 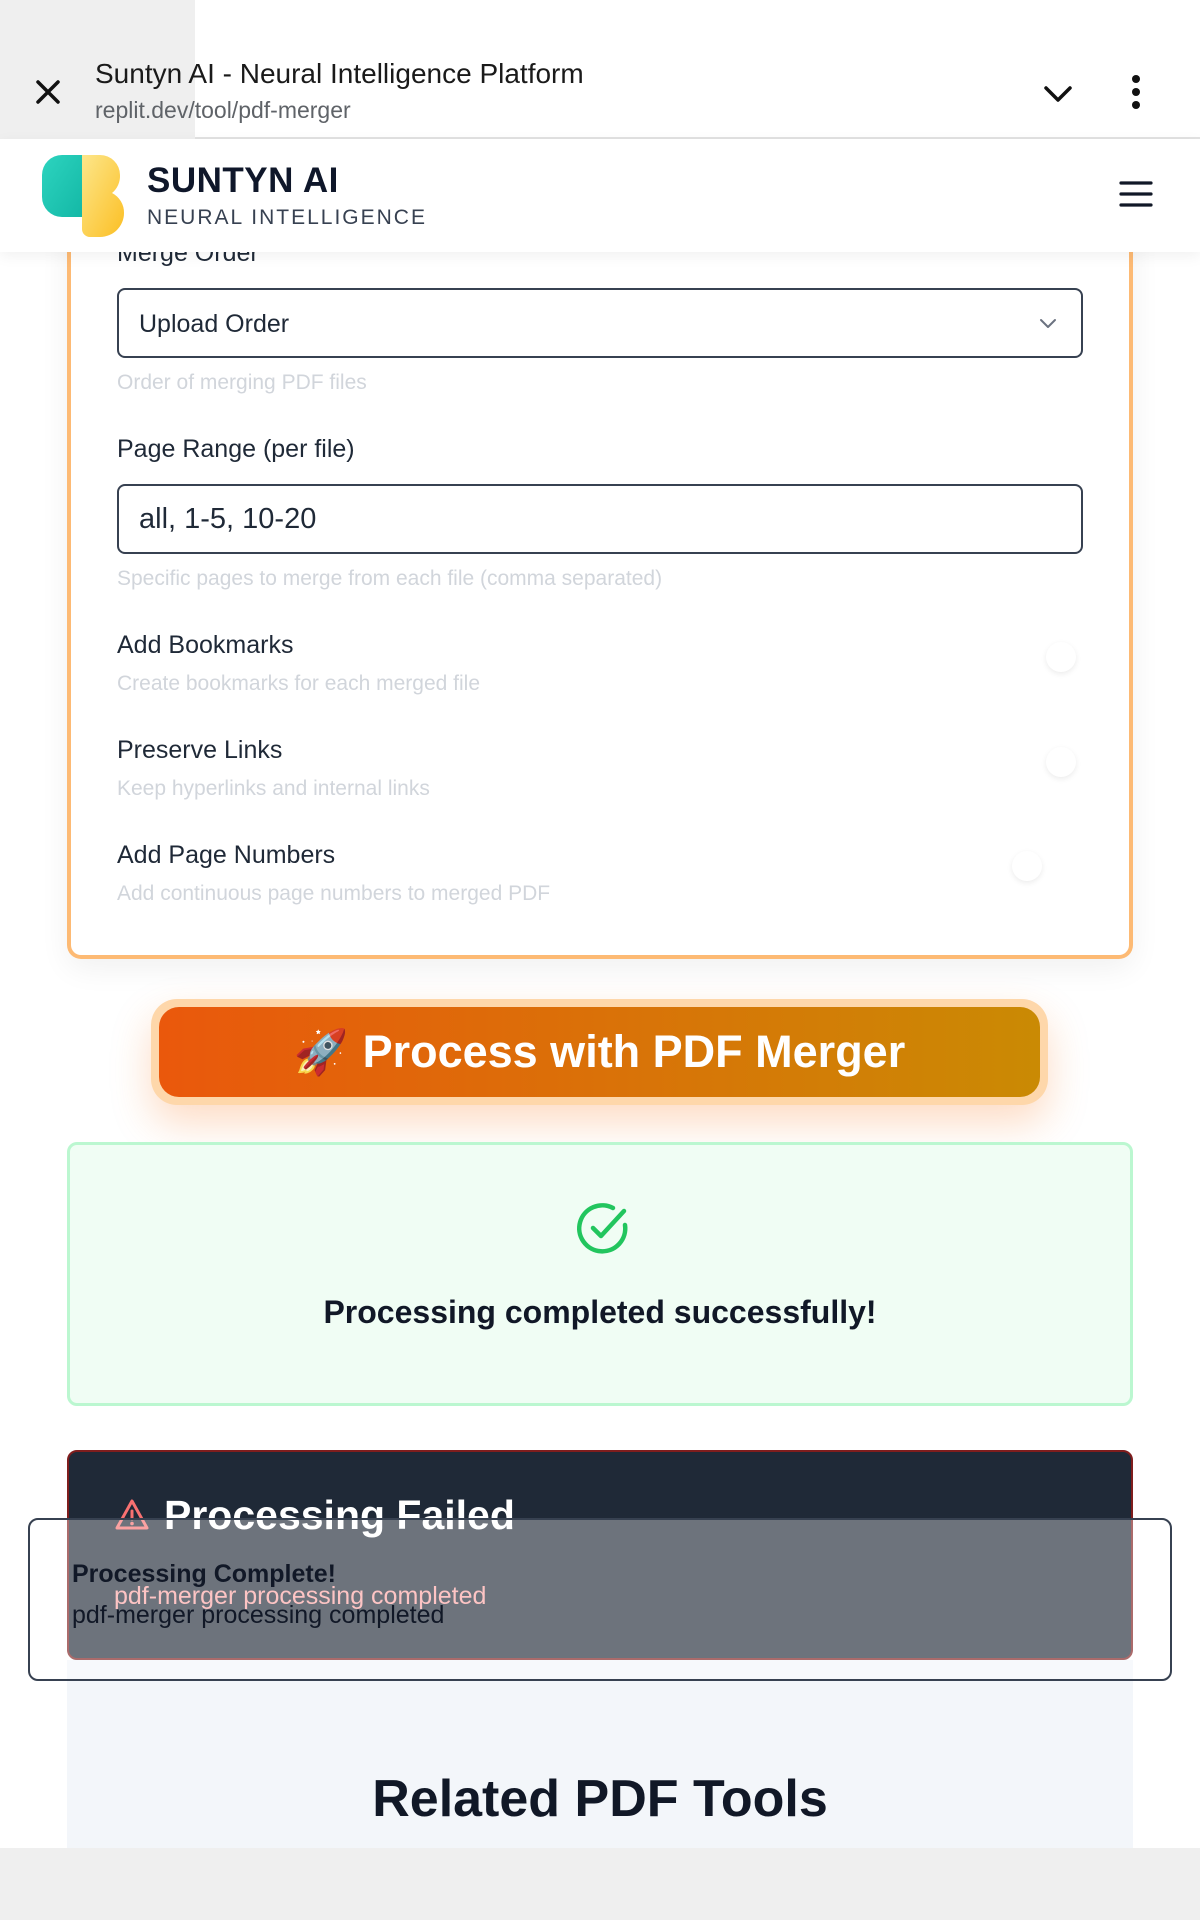 What do you see at coordinates (298, 683) in the screenshot?
I see `add-bookmarks-help: Create bookmarks for each merged file` at bounding box center [298, 683].